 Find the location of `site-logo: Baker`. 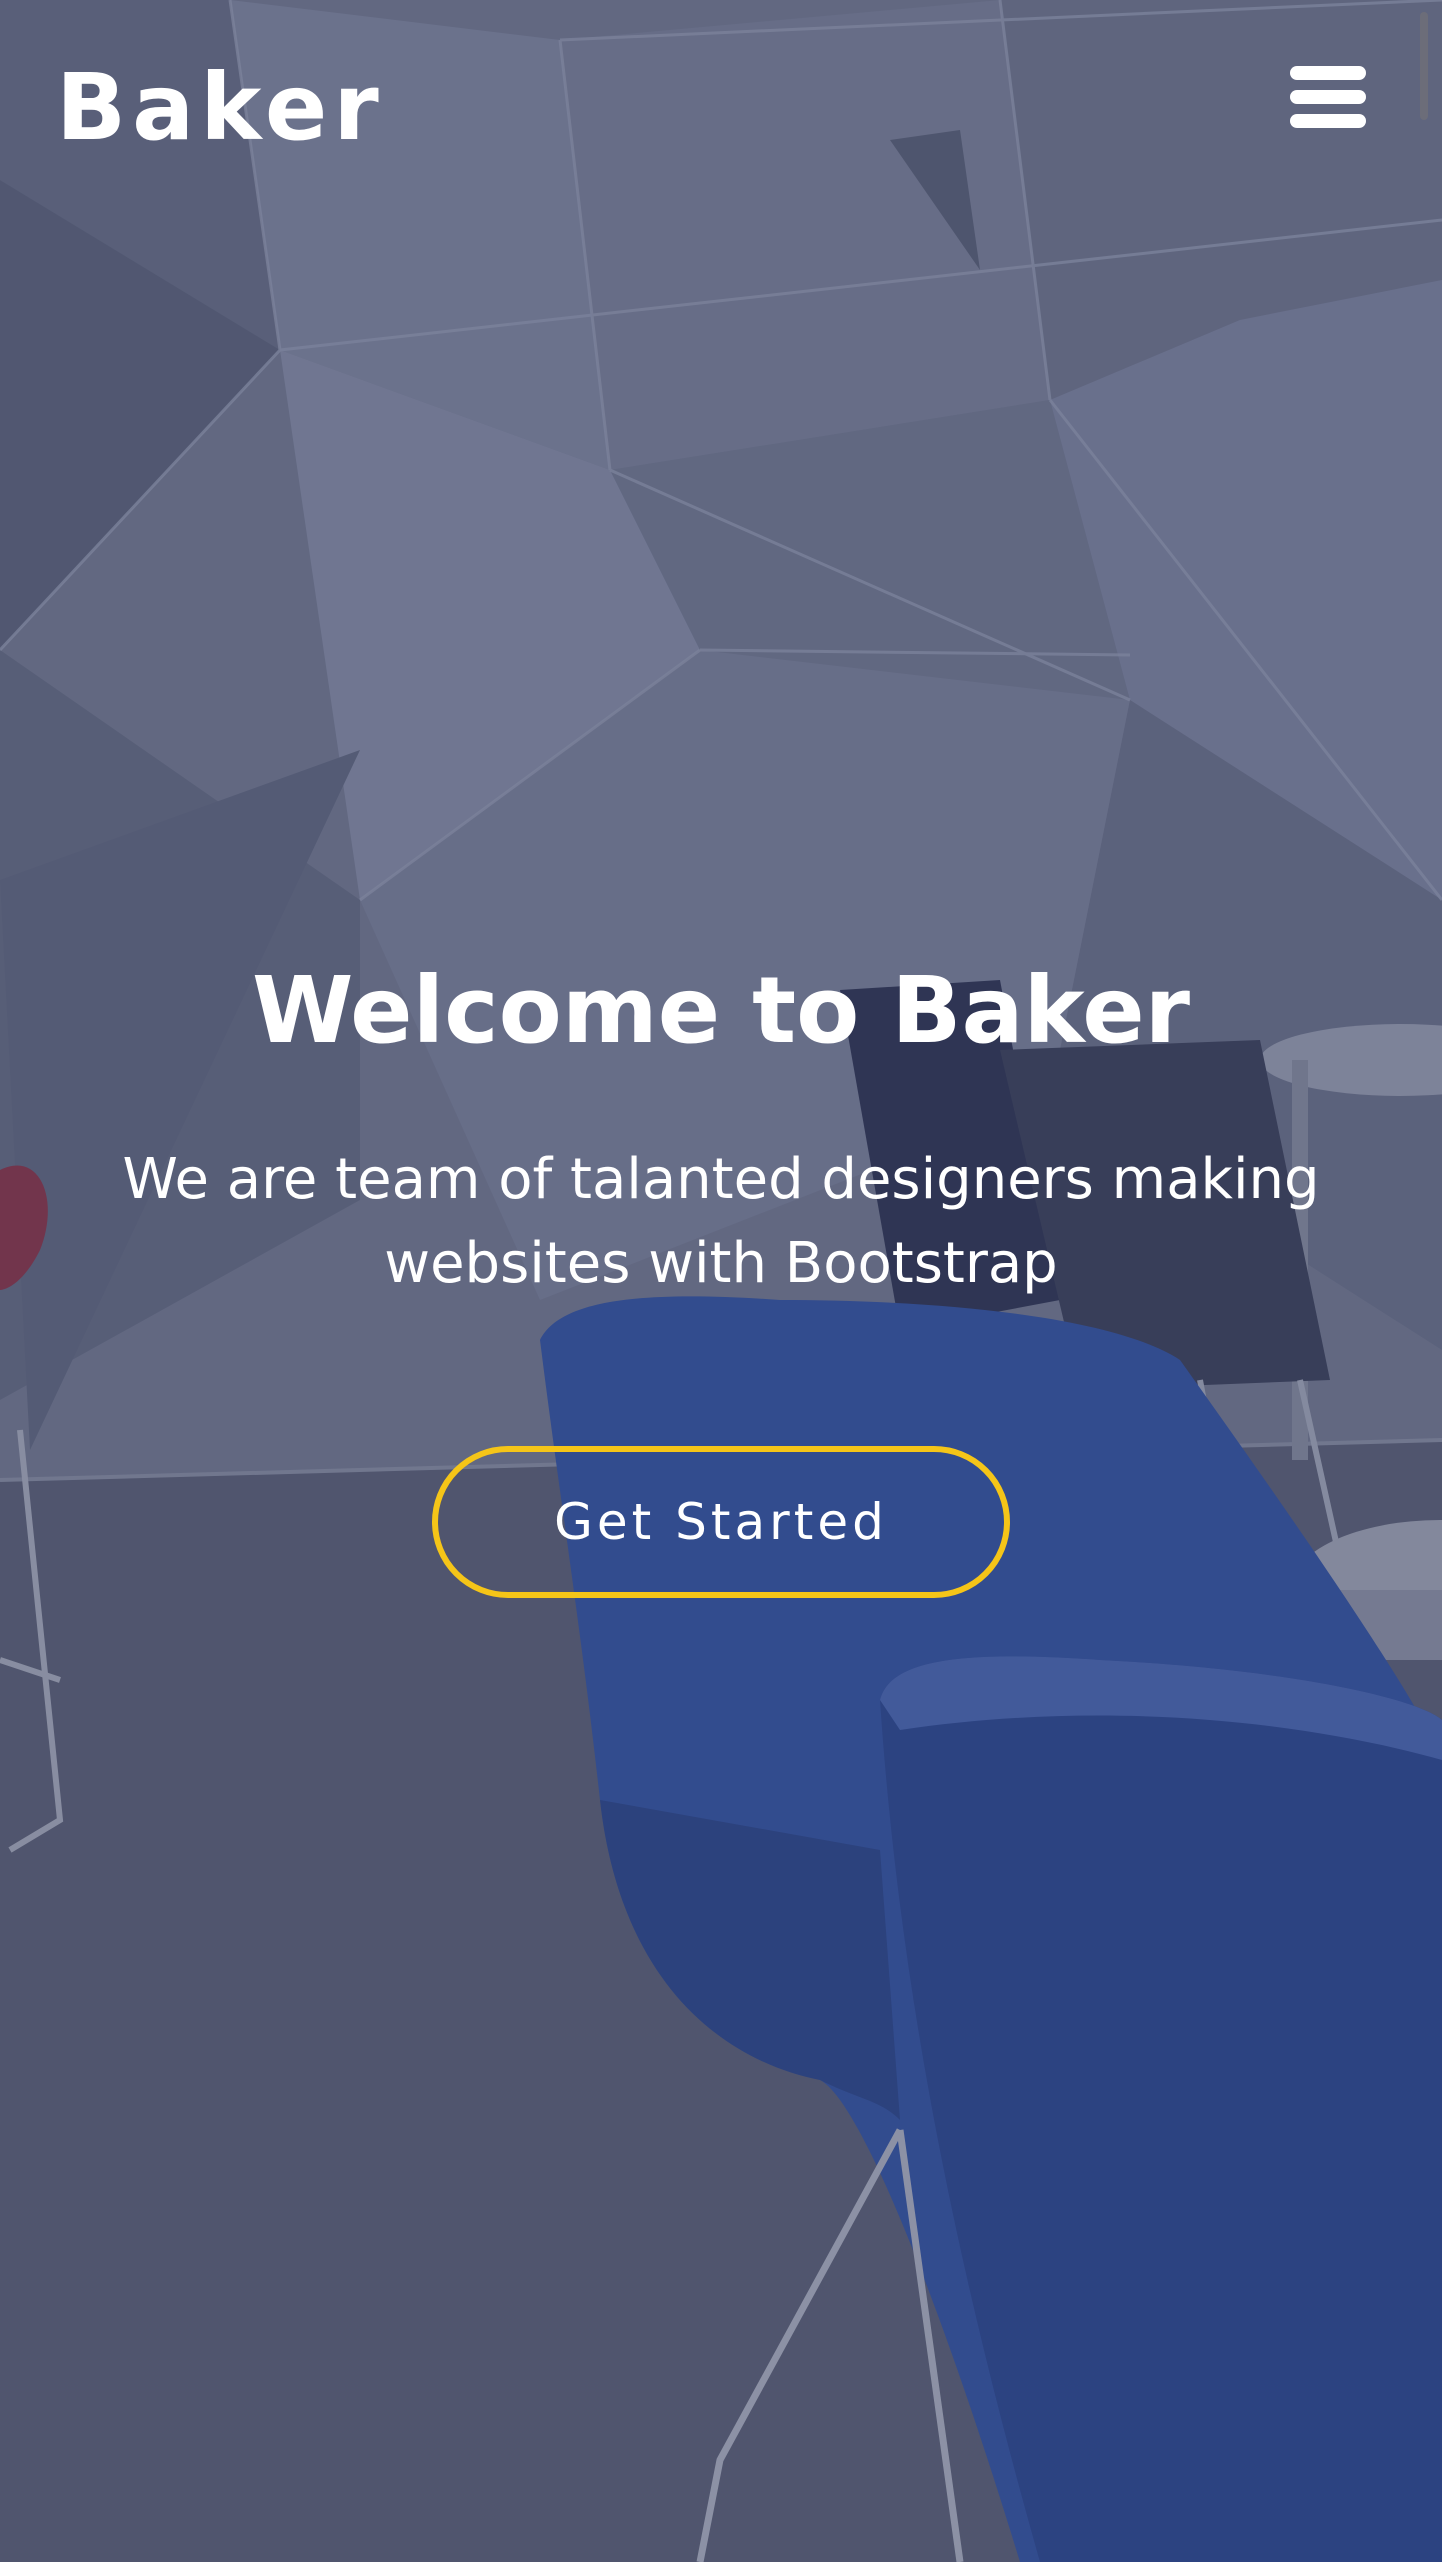

site-logo: Baker is located at coordinates (220, 108).